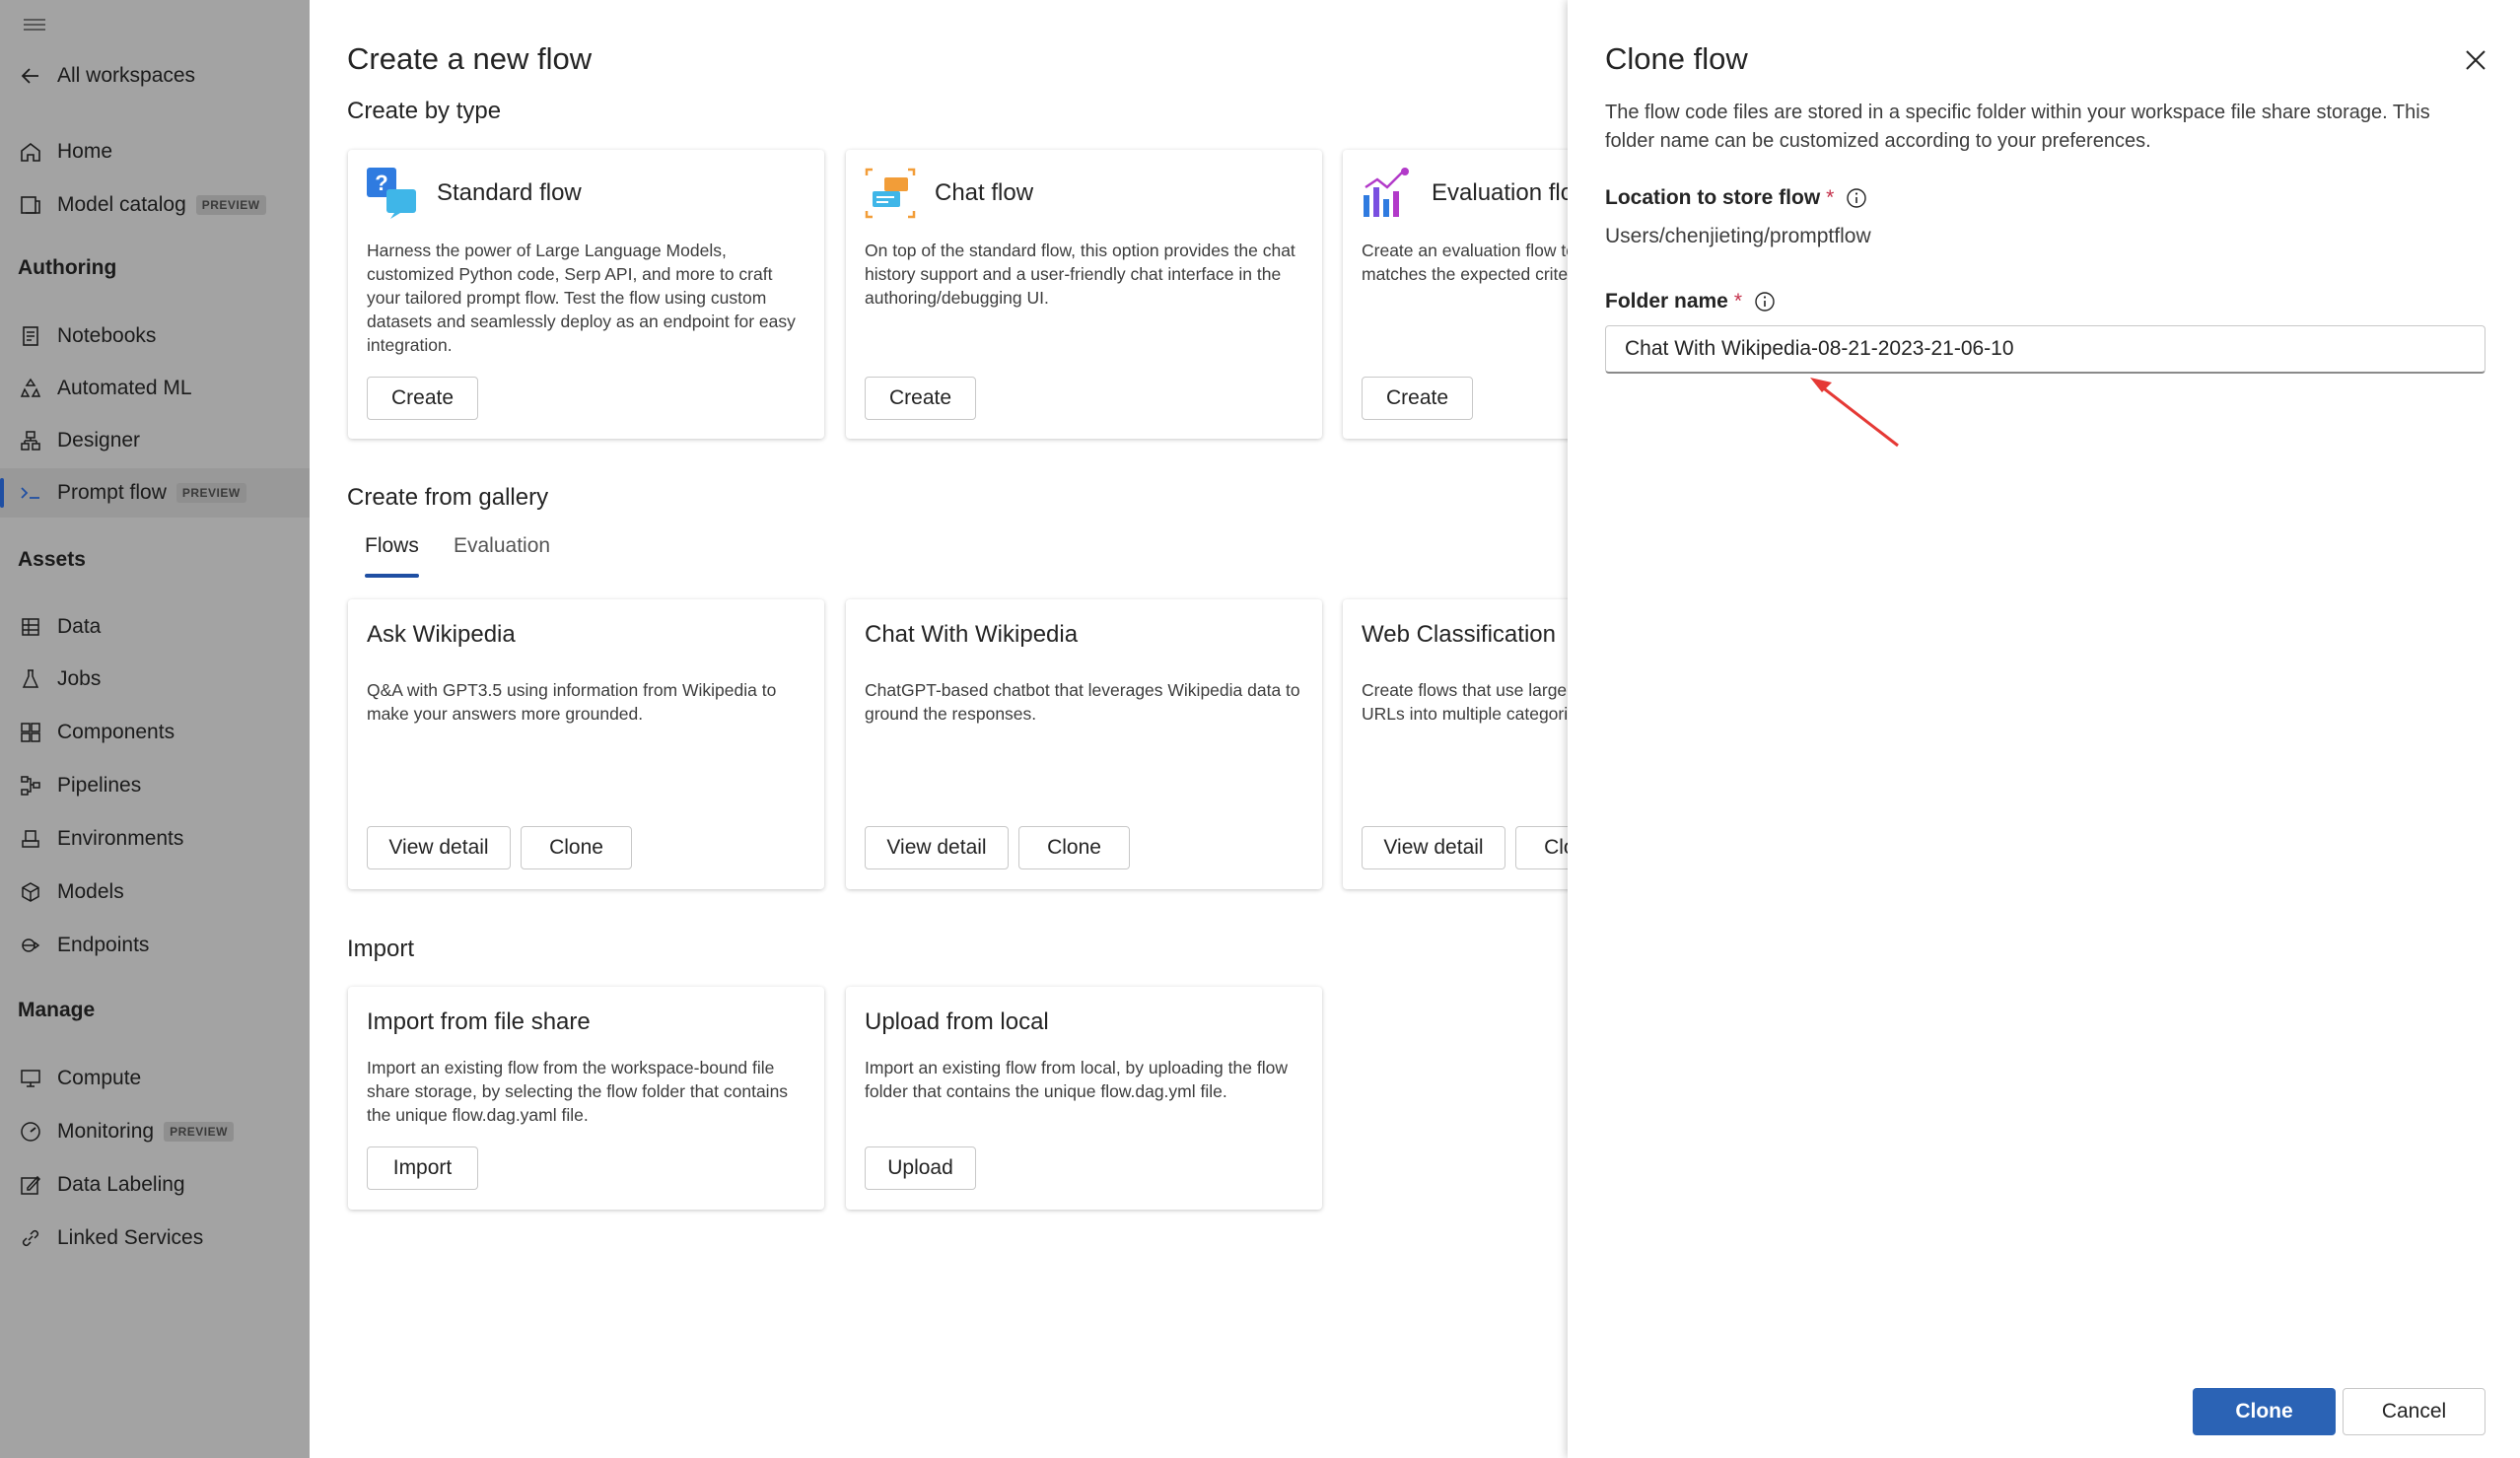 This screenshot has height=1458, width=2520. Describe the element at coordinates (1676, 58) in the screenshot. I see `panel-title: Clone flow` at that location.